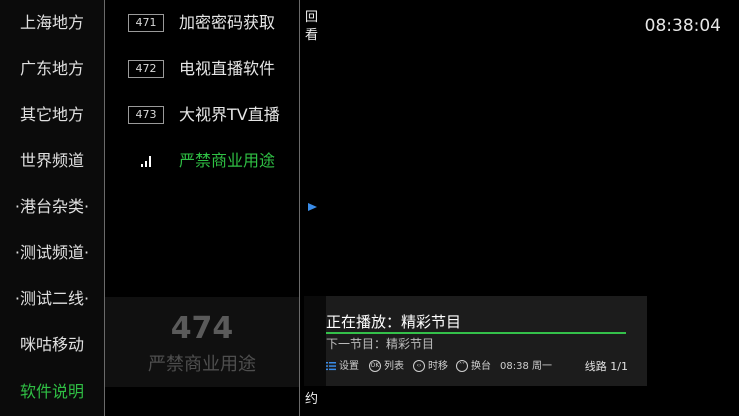 The width and height of the screenshot is (739, 416). Describe the element at coordinates (146, 161) in the screenshot. I see `signal-bars-icon` at that location.